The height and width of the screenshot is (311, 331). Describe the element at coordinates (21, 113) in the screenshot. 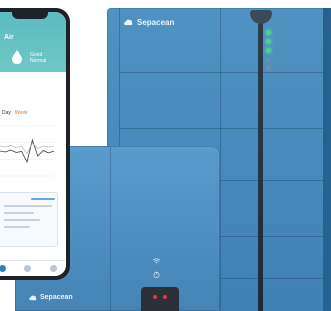

I see `tab-week: Week` at that location.